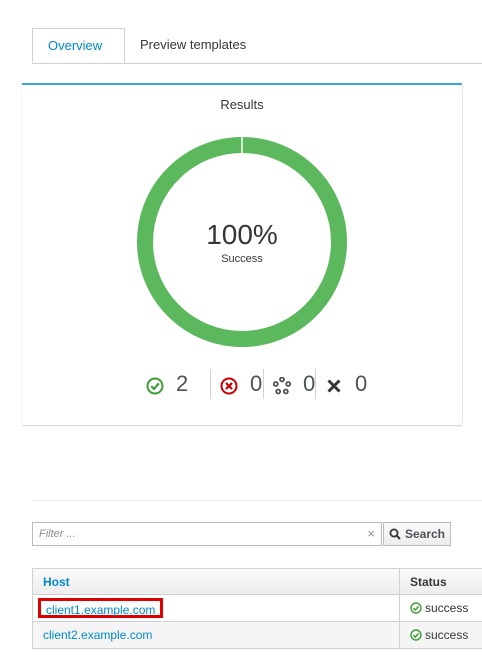 The image size is (482, 655). Describe the element at coordinates (241, 384) in the screenshot. I see `failed-count: 0` at that location.